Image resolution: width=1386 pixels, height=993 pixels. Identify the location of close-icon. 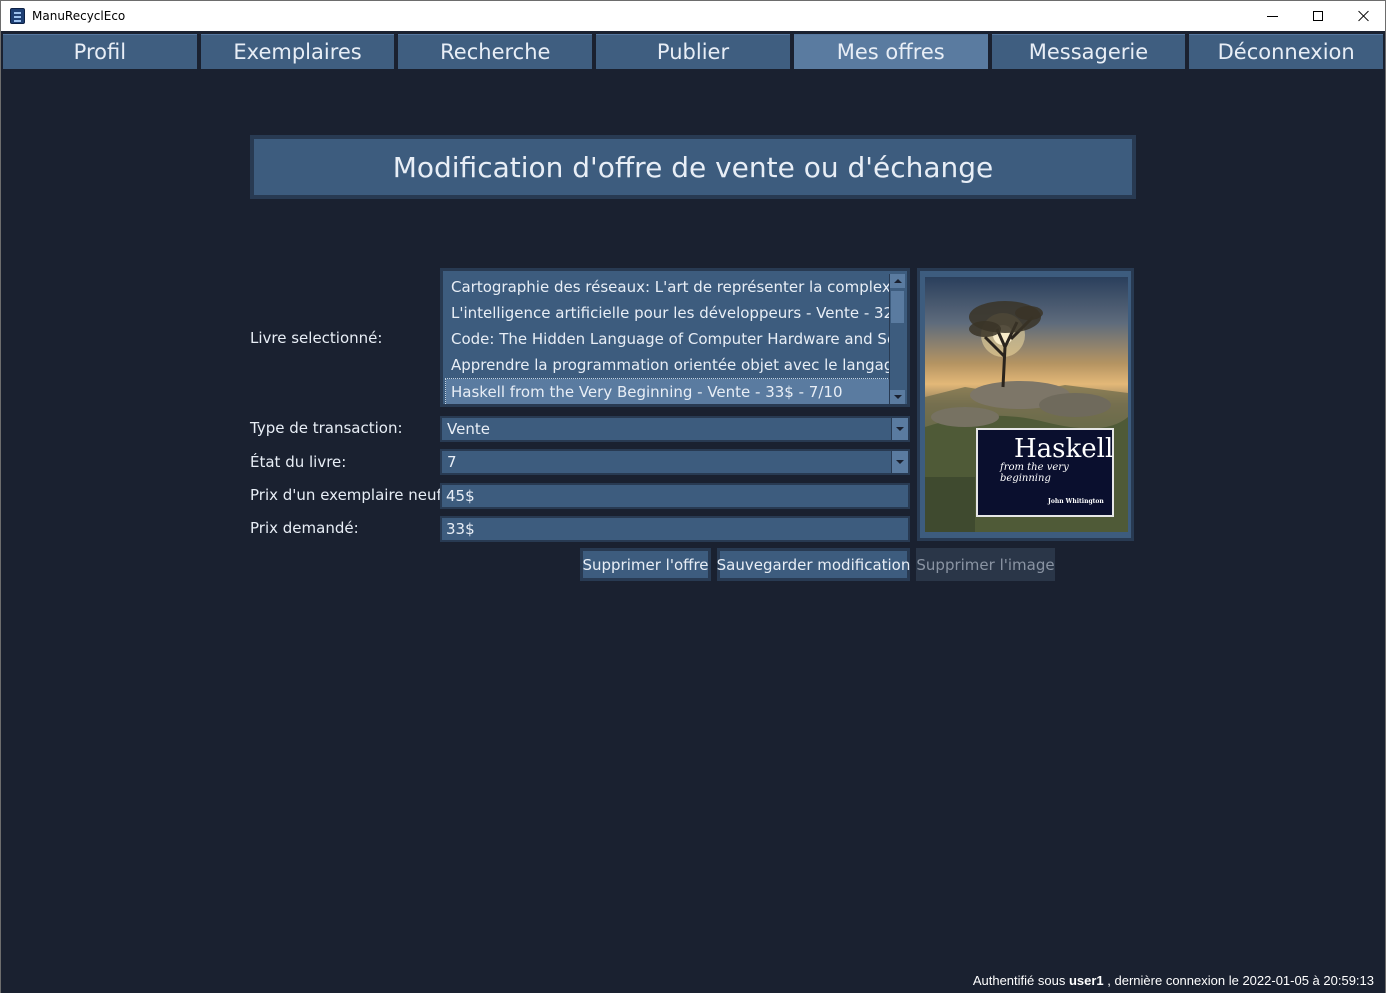
(1364, 16).